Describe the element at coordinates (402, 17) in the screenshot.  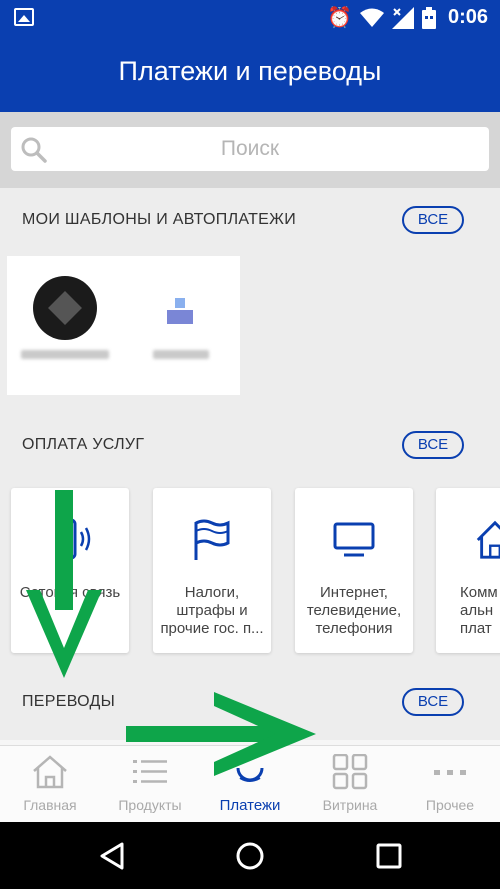
I see `signal-icon` at that location.